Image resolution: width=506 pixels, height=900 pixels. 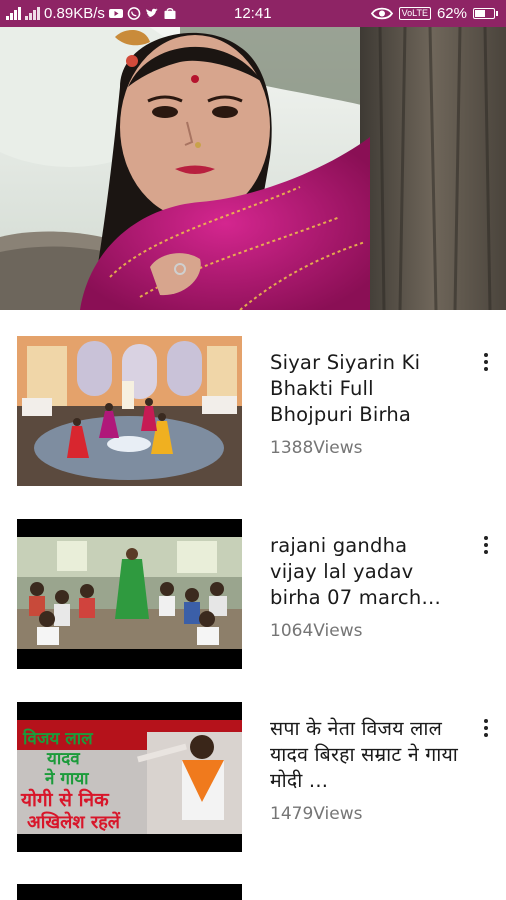 I want to click on signal-icon, so click(x=13, y=13).